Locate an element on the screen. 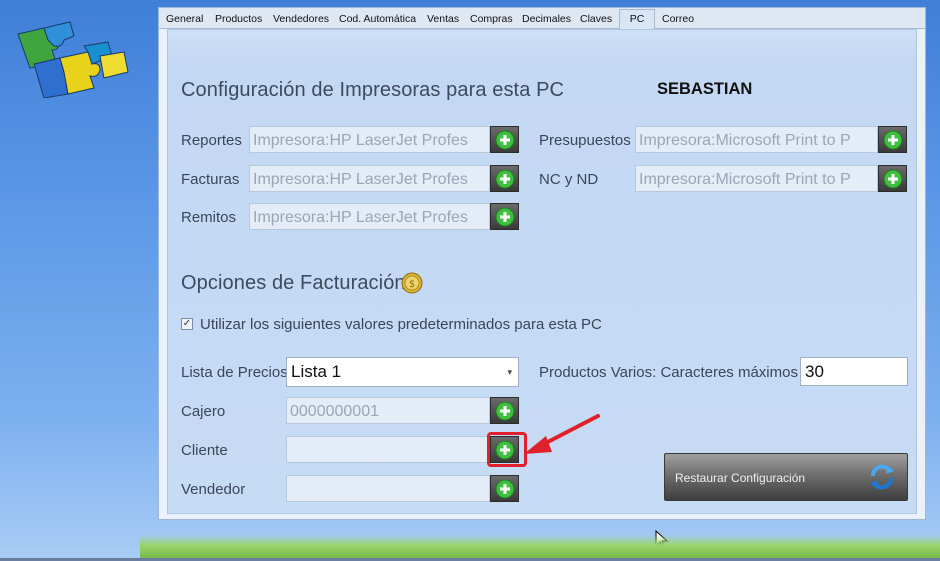 The image size is (940, 561). tab-cod-automatica: Cod. Automática is located at coordinates (377, 19).